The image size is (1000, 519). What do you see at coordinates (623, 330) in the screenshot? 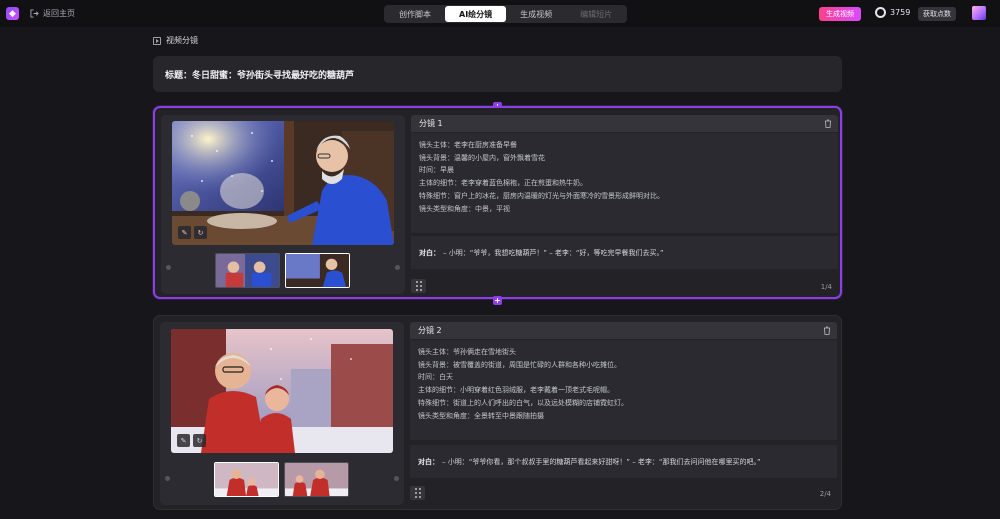
I see `shot-header-2: 分镜 2` at bounding box center [623, 330].